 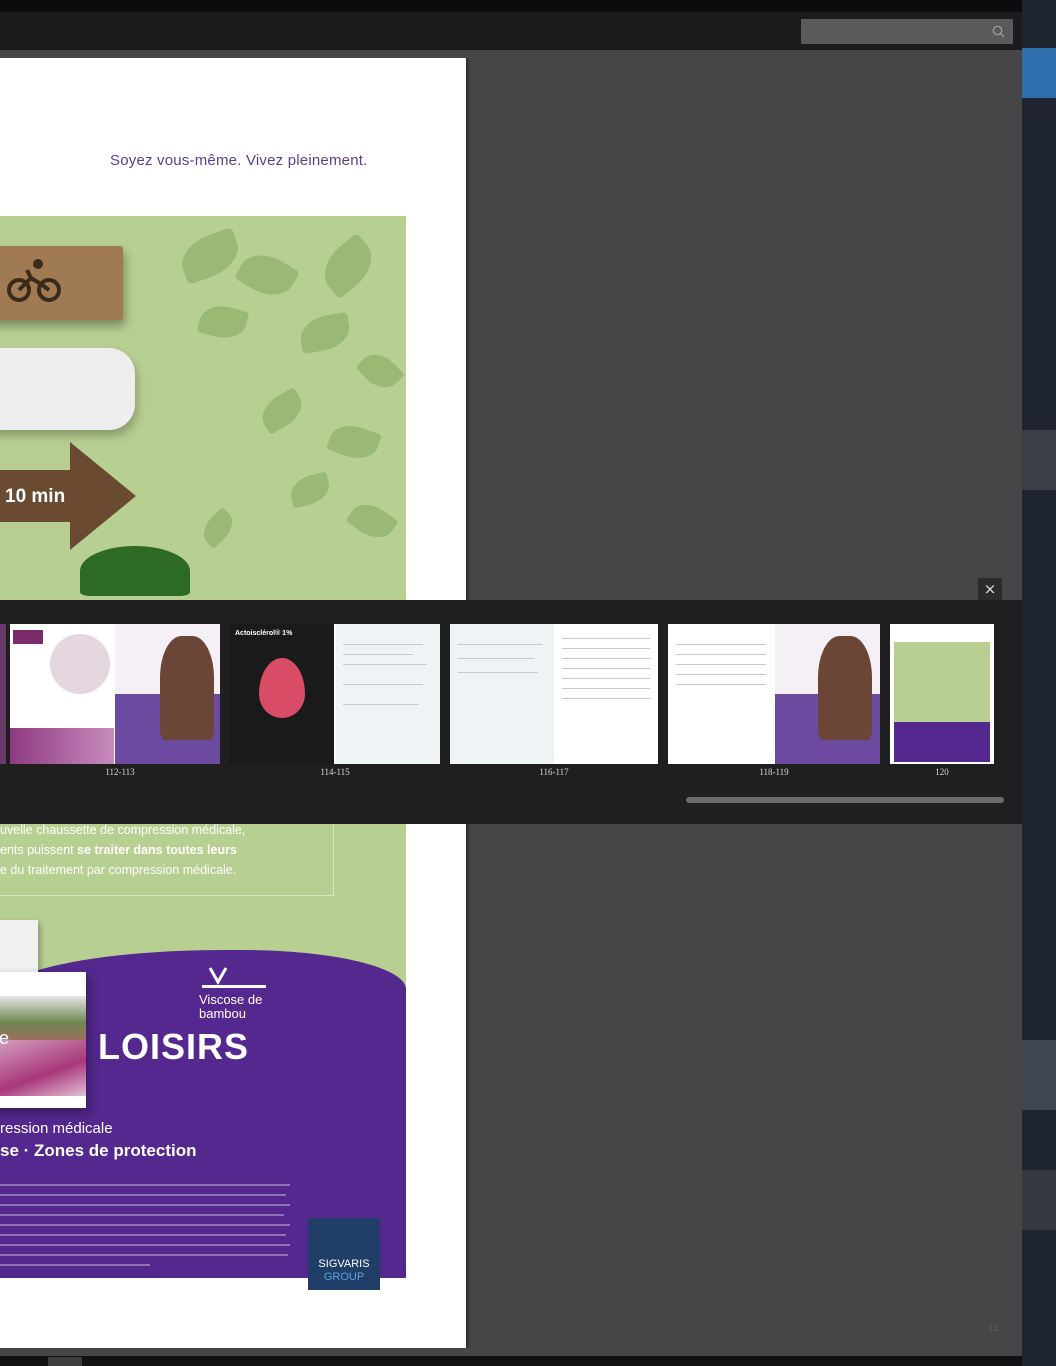 I want to click on wooden-sign, so click(x=61, y=283).